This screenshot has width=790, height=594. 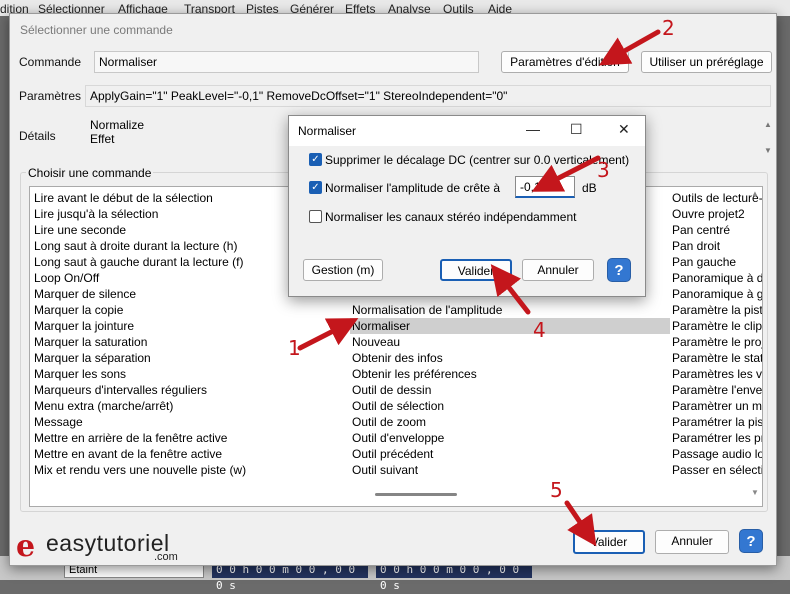 I want to click on annotation-number-5: 5, so click(x=556, y=490).